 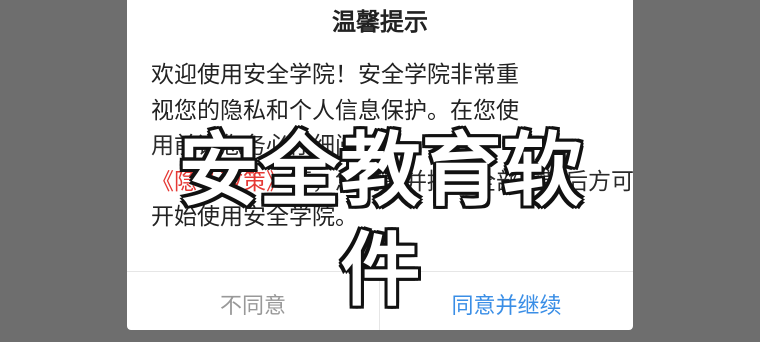 I want to click on message-line-1: 欢迎使用安全学院！安全学院非常重, so click(x=335, y=75).